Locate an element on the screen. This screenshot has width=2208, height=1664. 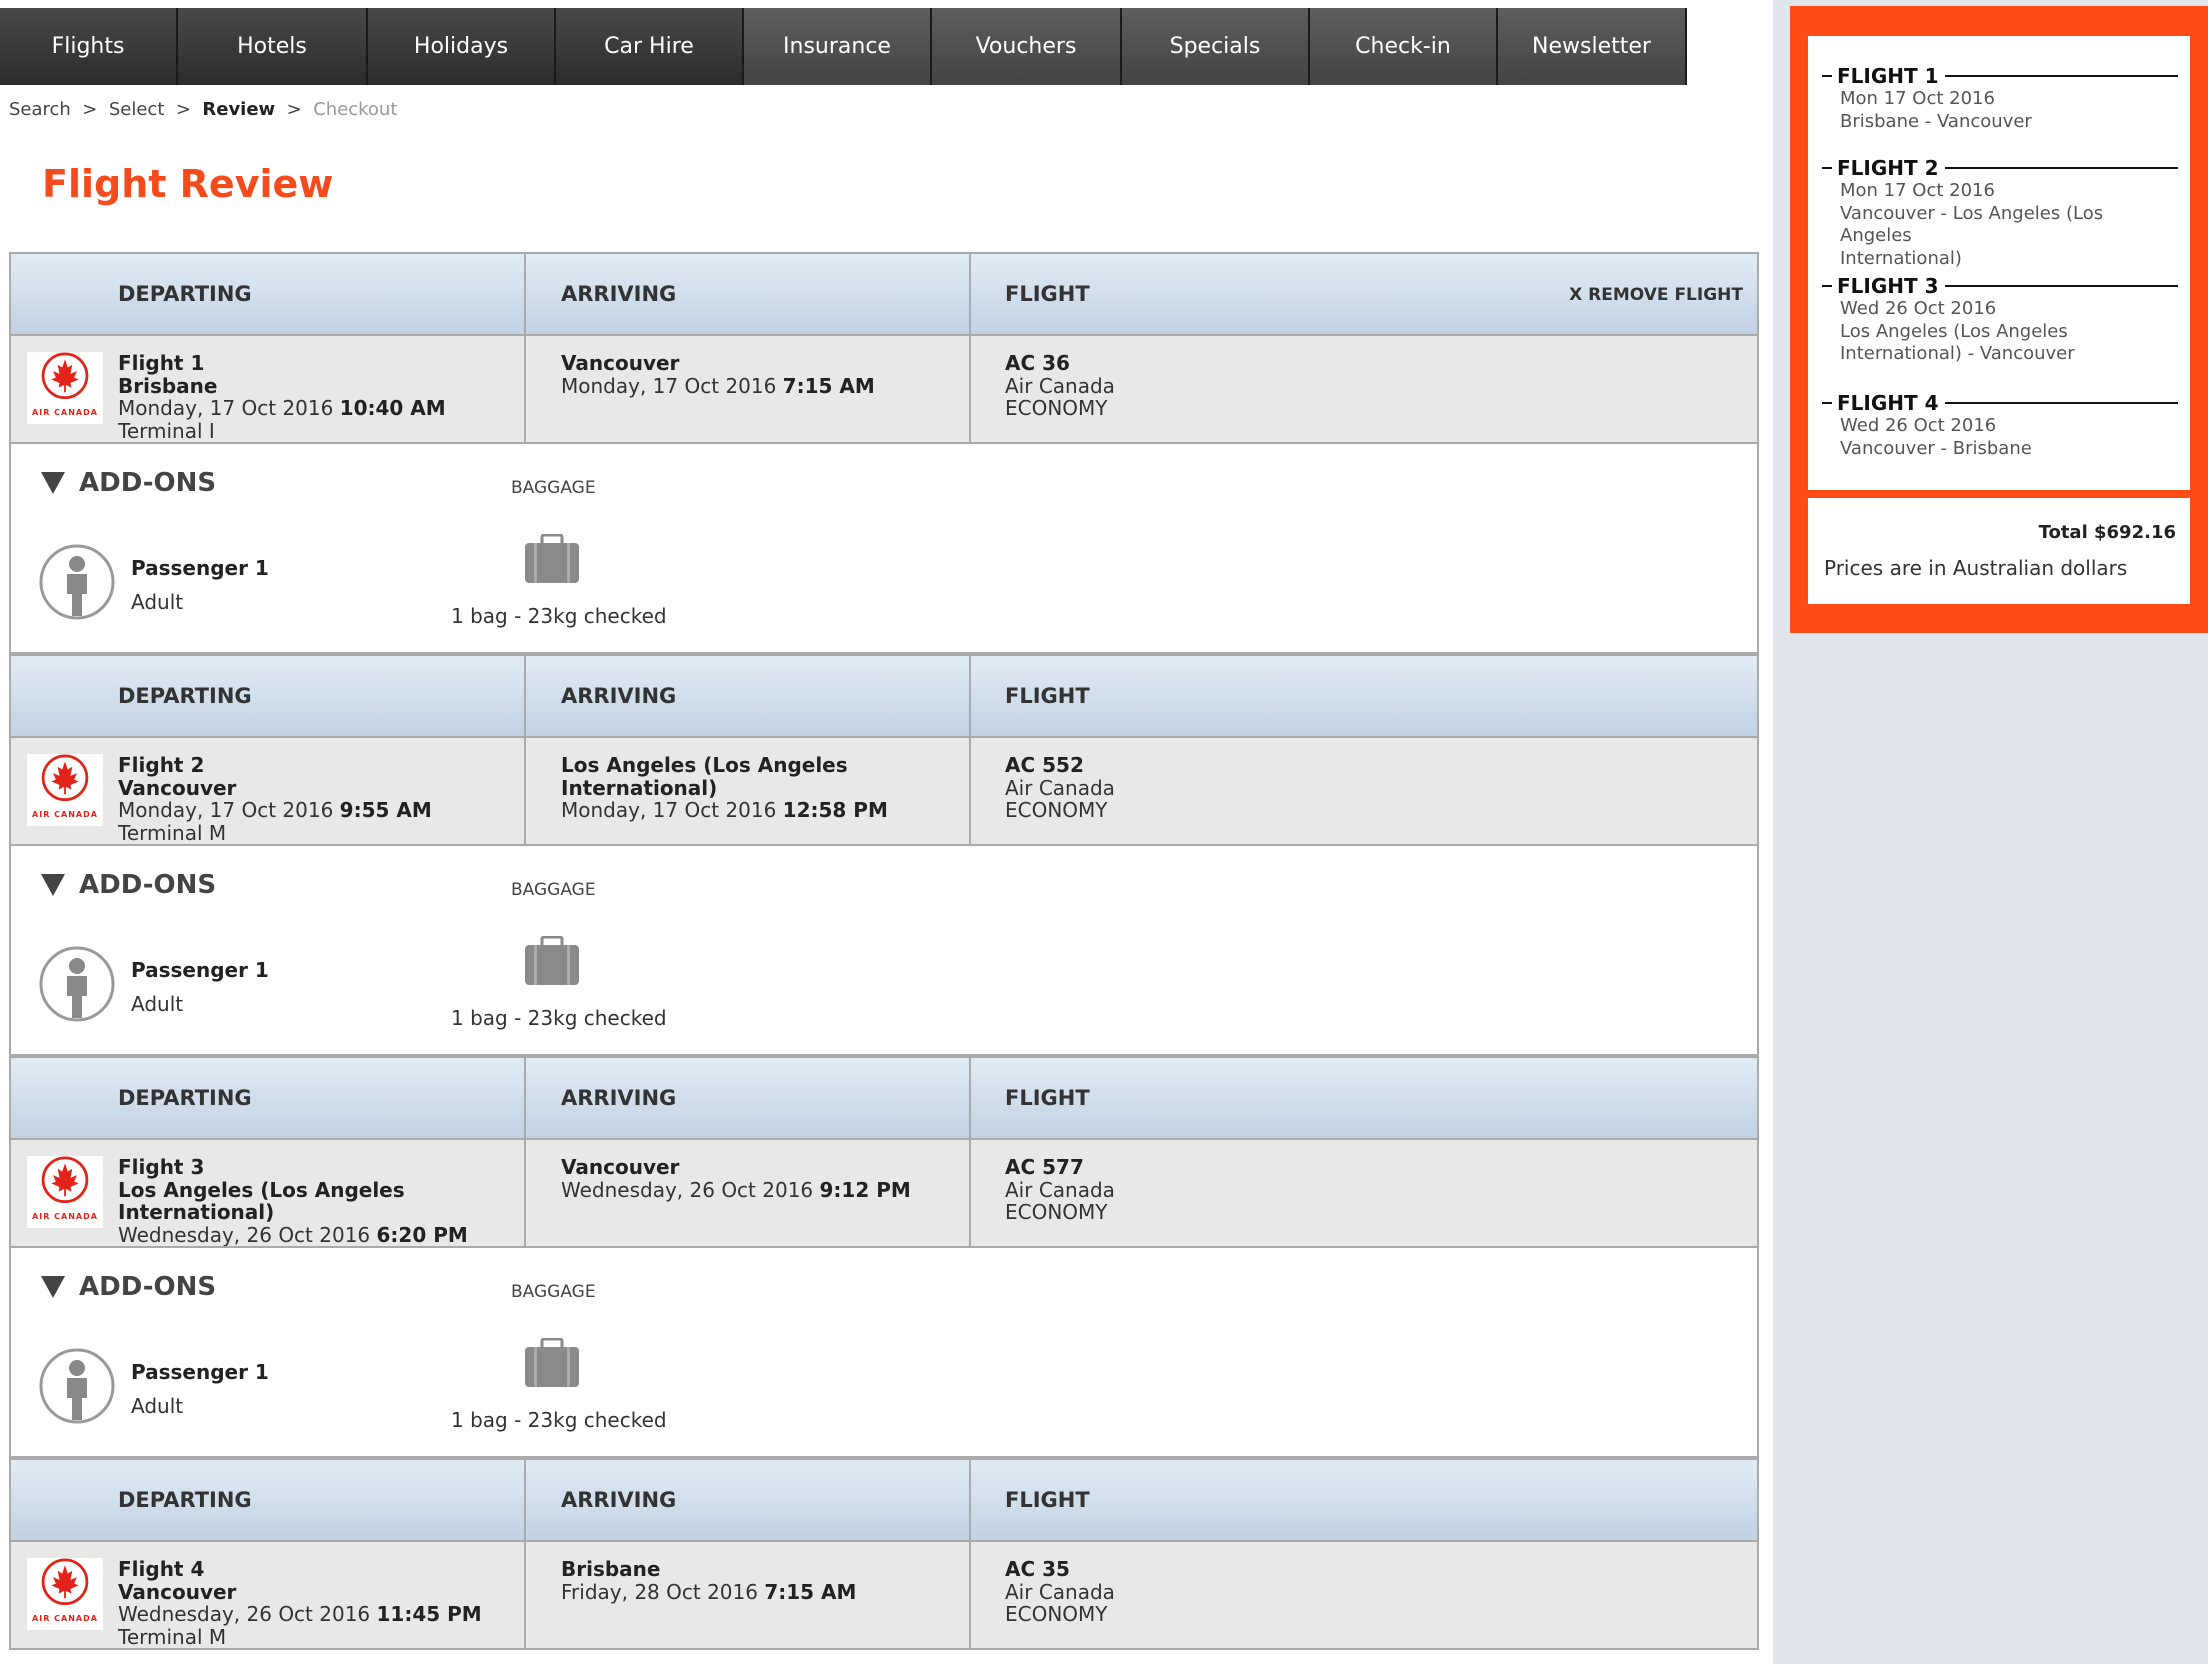
flight-header-label: FLIGHT is located at coordinates (1047, 696).